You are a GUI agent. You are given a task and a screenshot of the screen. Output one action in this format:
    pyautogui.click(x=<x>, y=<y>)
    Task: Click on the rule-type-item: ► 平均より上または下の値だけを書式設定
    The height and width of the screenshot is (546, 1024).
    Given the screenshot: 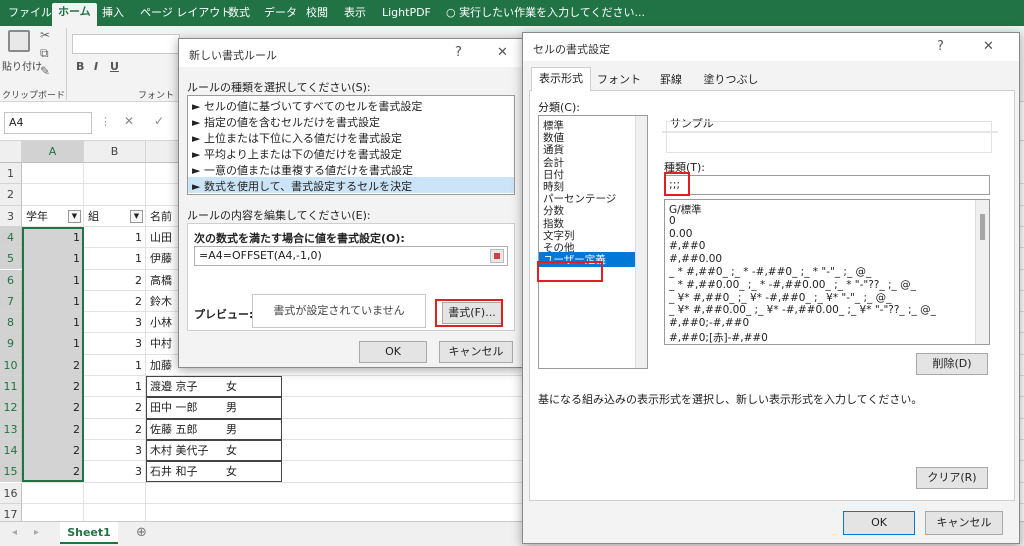 What is the action you would take?
    pyautogui.click(x=297, y=154)
    